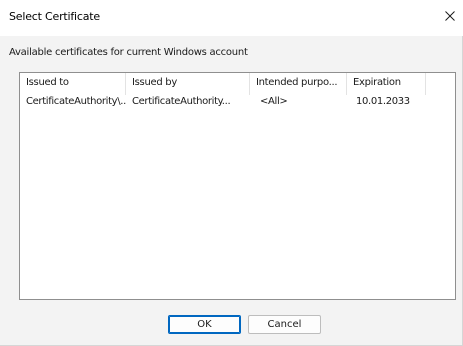 This screenshot has width=463, height=346. What do you see at coordinates (231, 18) in the screenshot?
I see `title-bar: Select Certificate` at bounding box center [231, 18].